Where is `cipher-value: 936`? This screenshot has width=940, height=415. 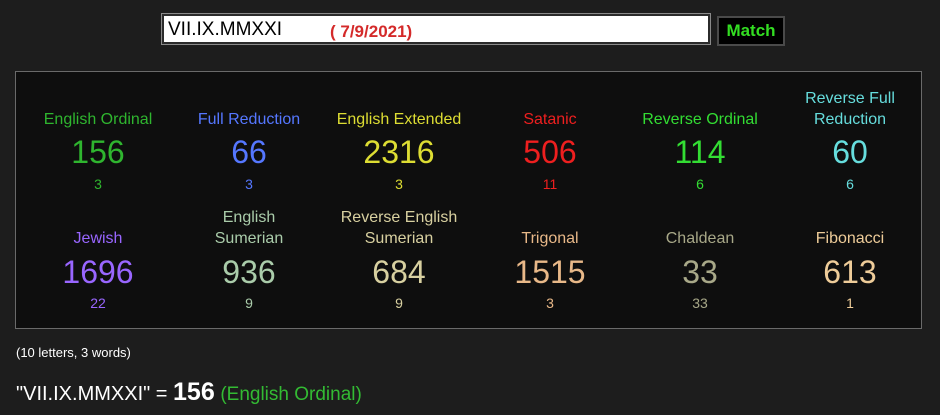 cipher-value: 936 is located at coordinates (249, 272).